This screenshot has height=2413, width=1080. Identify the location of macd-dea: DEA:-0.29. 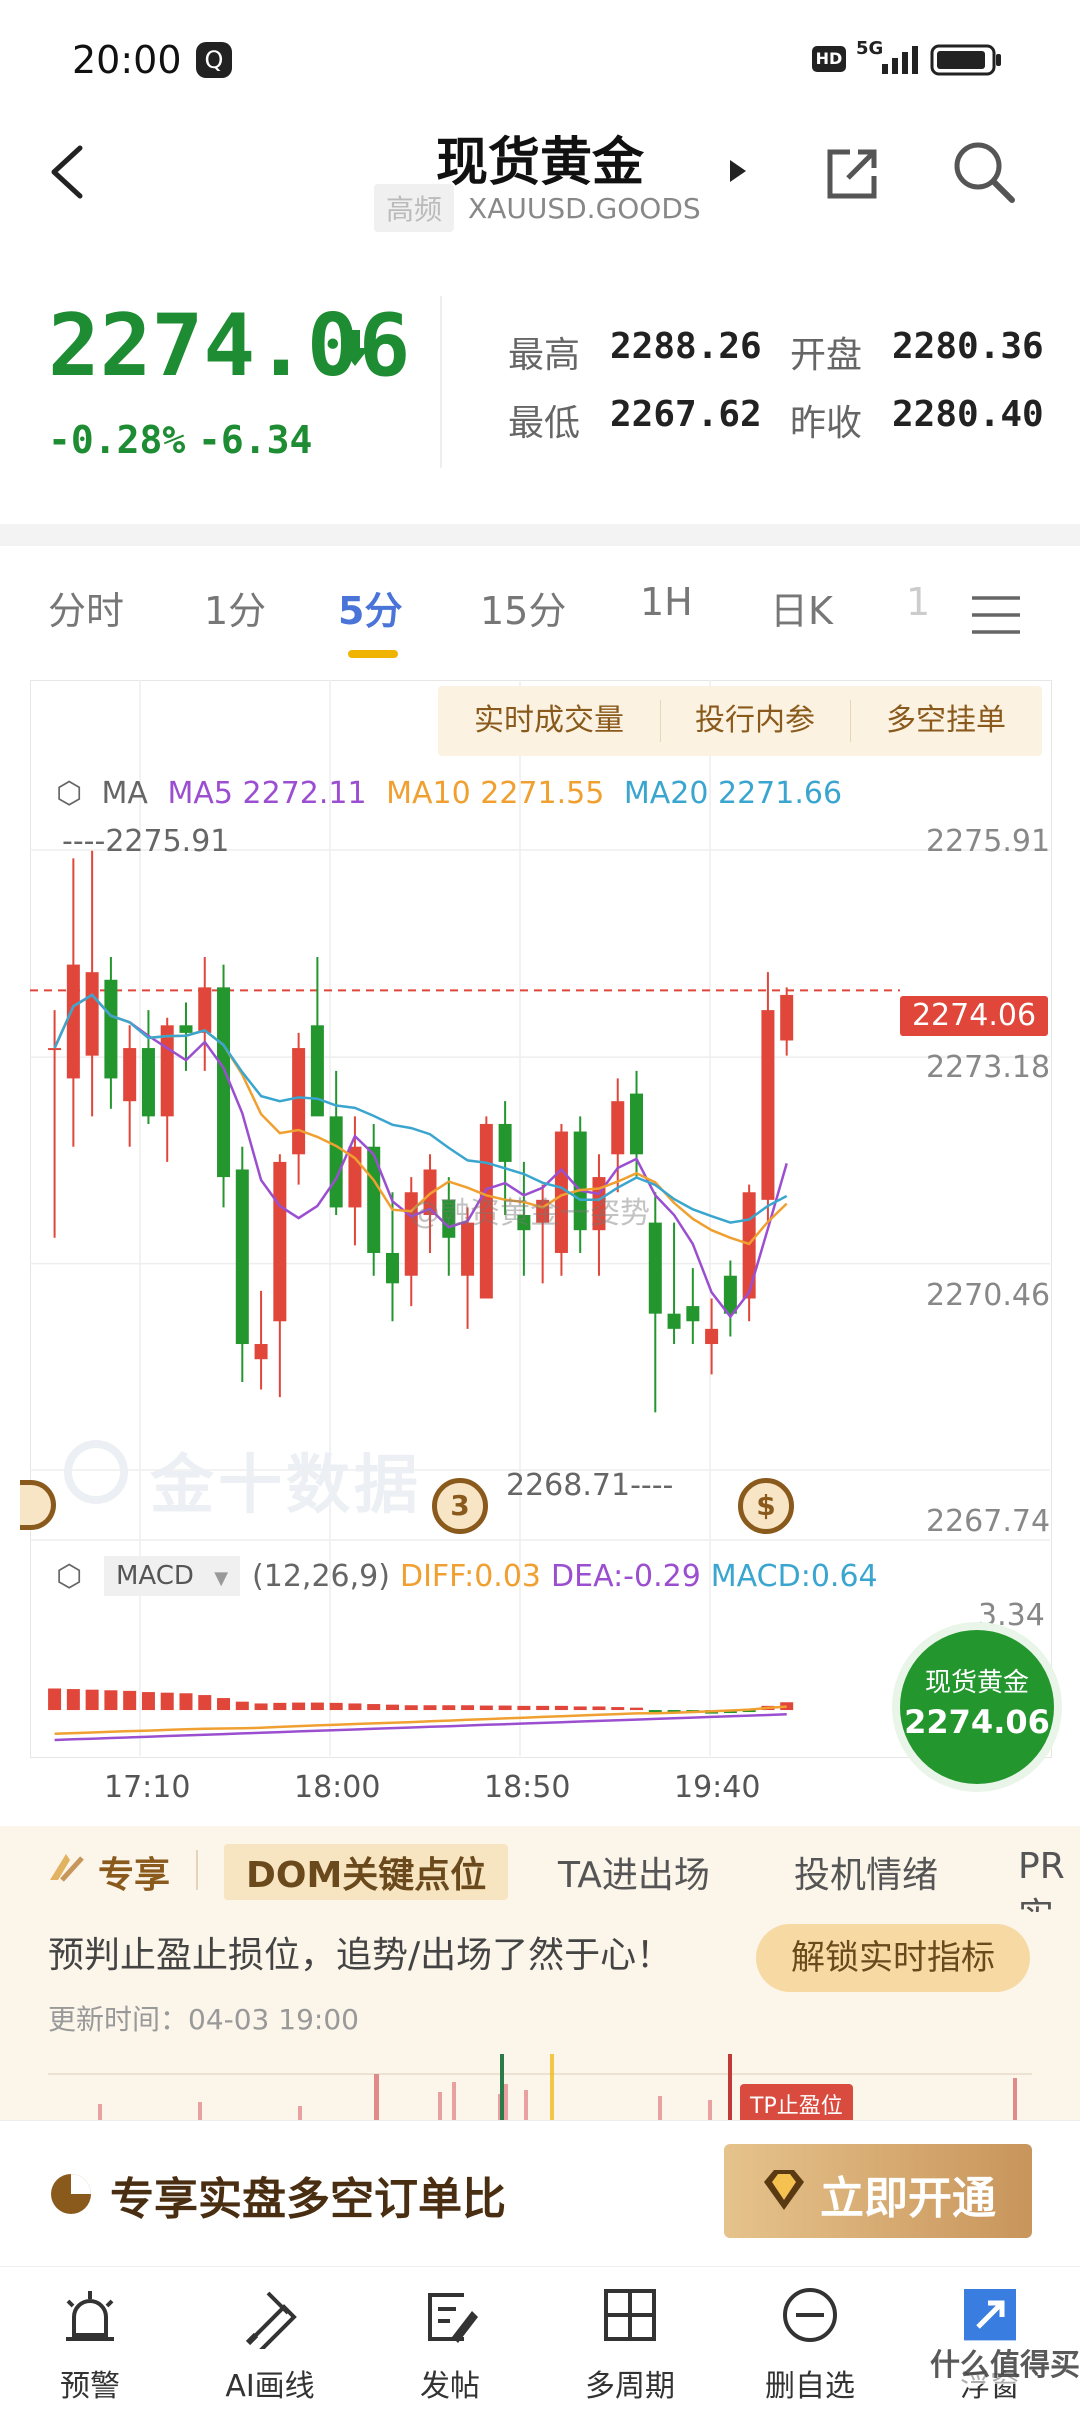
(626, 1576).